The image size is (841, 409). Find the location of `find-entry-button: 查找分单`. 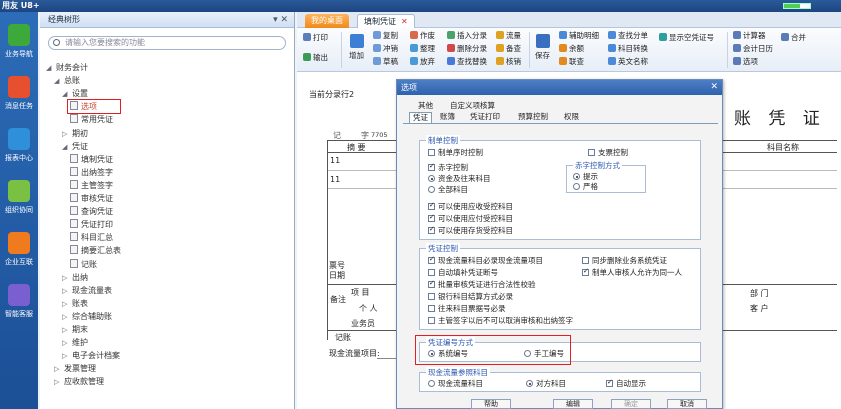

find-entry-button: 查找分单 is located at coordinates (628, 35).